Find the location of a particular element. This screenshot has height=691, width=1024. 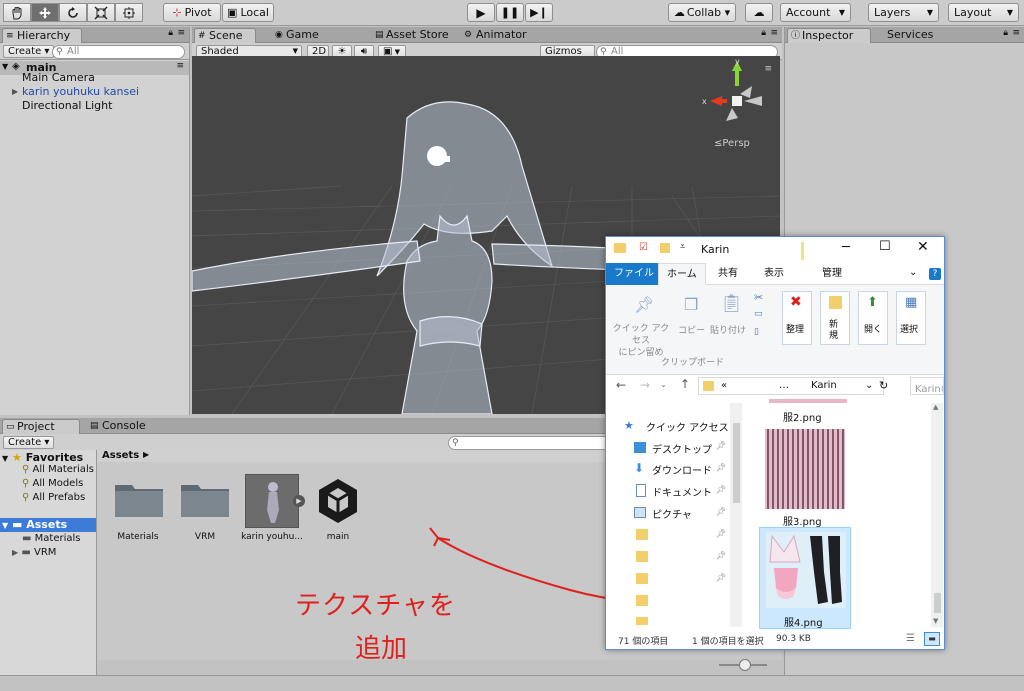

select-button: ▦ 選択 is located at coordinates (911, 318).